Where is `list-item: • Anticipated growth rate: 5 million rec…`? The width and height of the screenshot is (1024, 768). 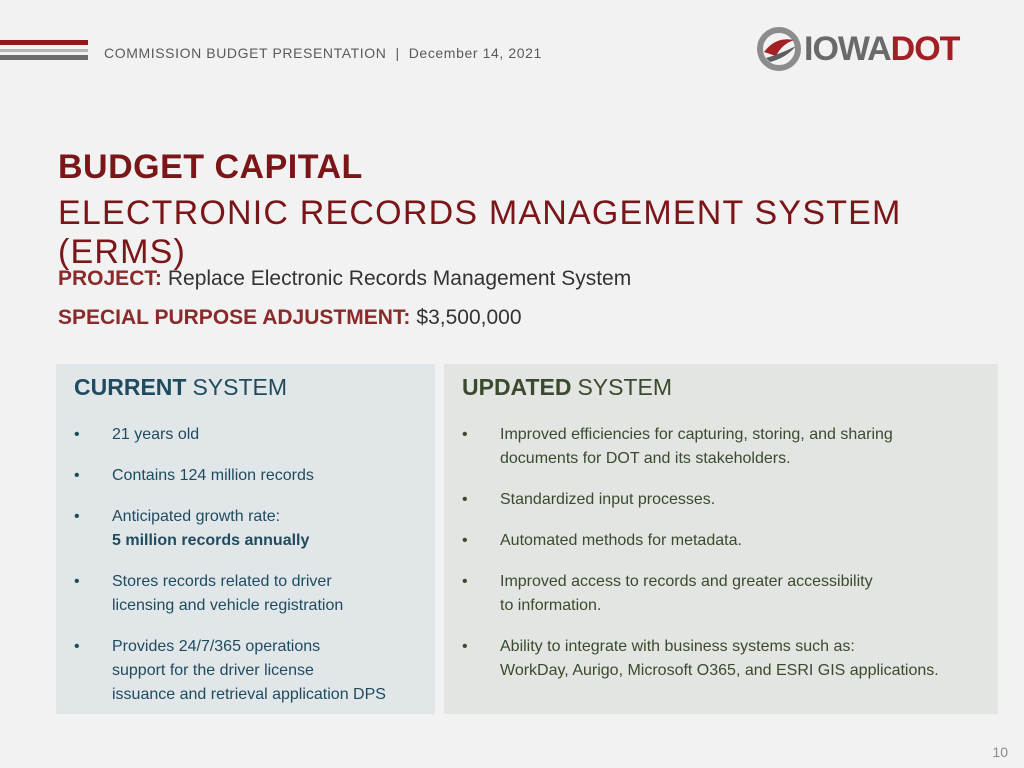 list-item: • Anticipated growth rate: 5 million rec… is located at coordinates (245, 529).